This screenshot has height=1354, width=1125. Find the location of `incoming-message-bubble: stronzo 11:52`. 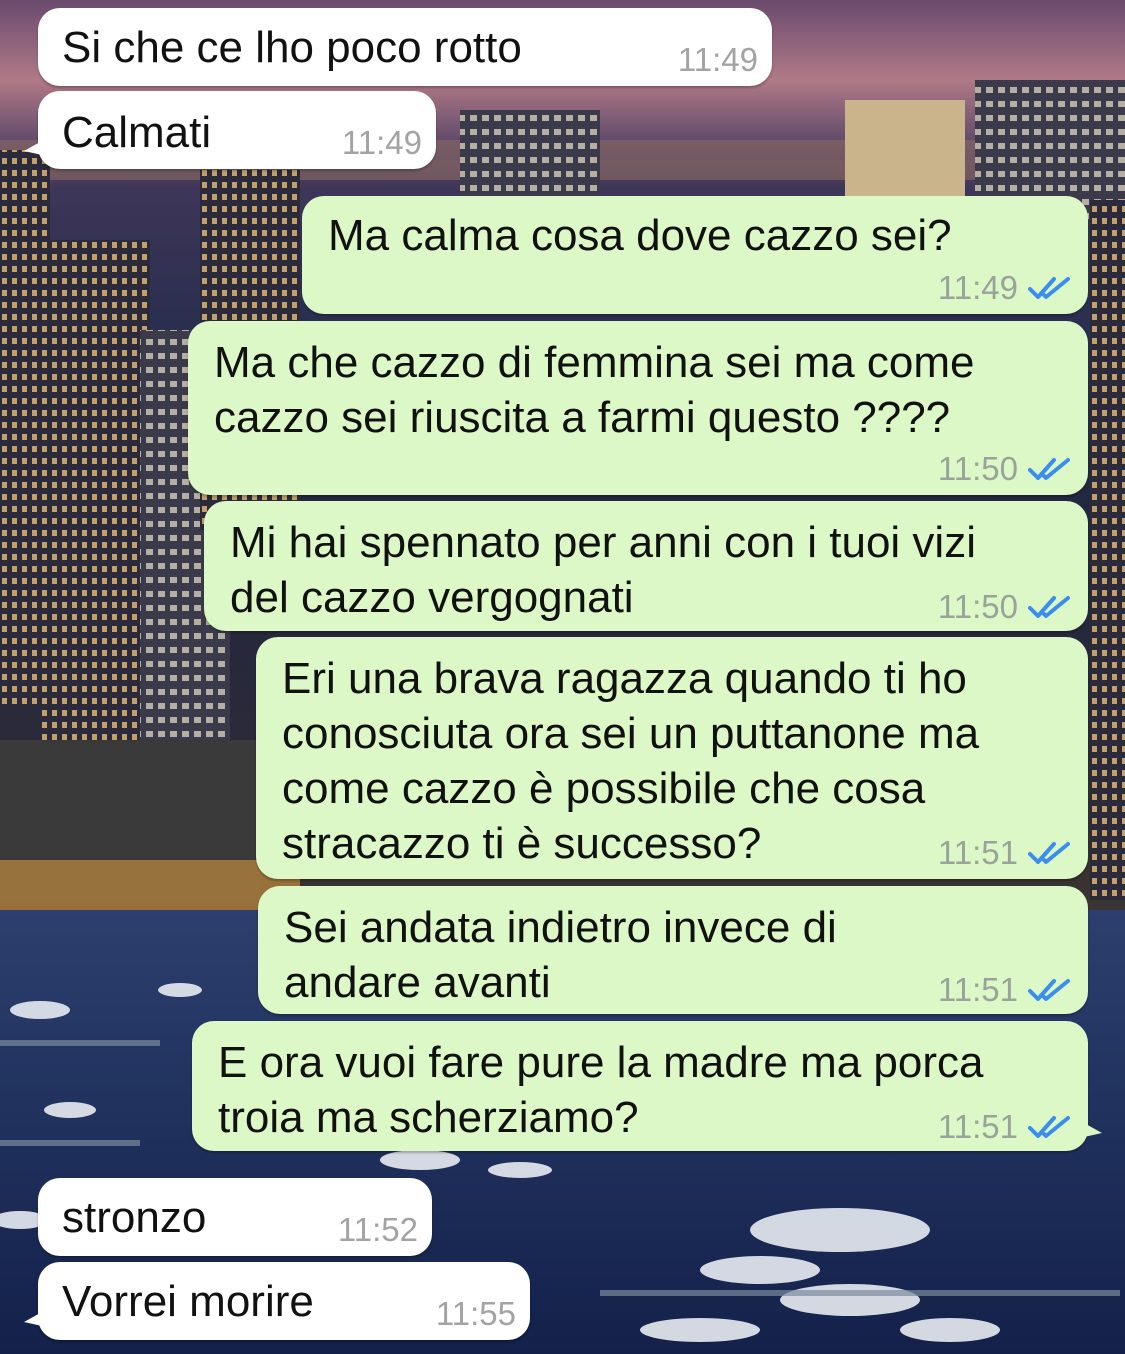

incoming-message-bubble: stronzo 11:52 is located at coordinates (235, 1217).